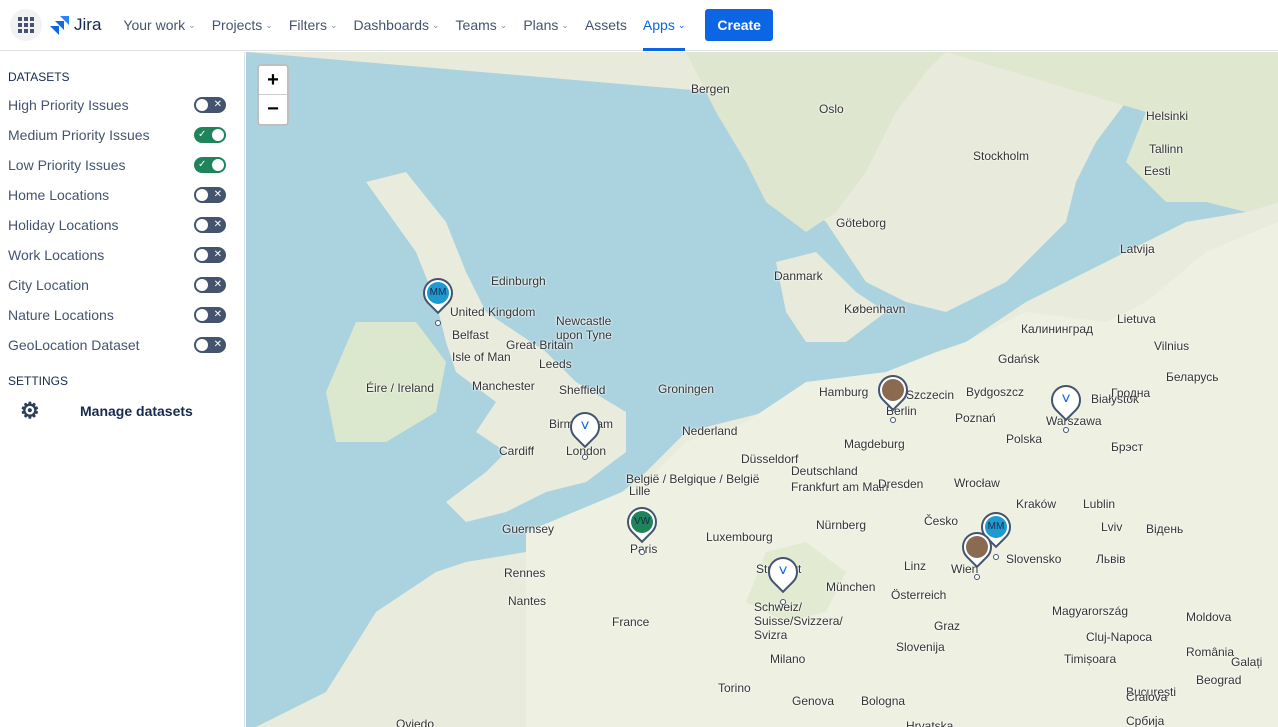 Image resolution: width=1278 pixels, height=727 pixels. Describe the element at coordinates (202, 164) in the screenshot. I see `check-icon: ✓` at that location.